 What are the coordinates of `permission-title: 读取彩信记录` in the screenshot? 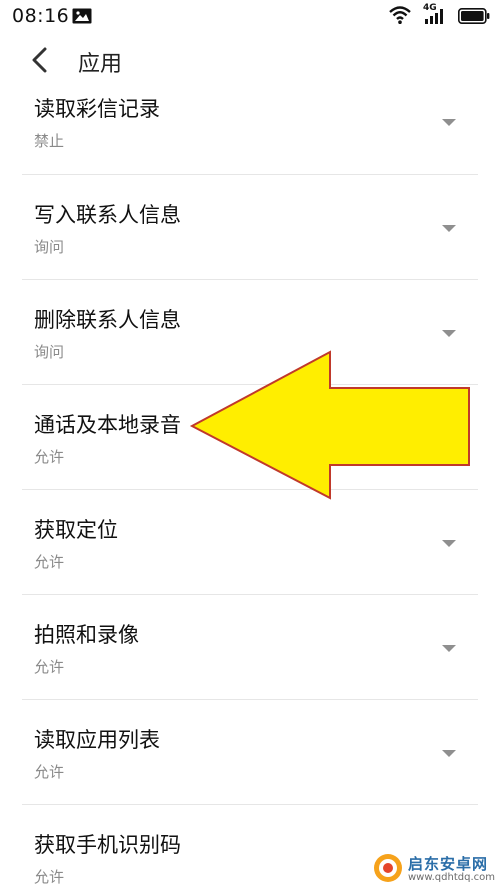 It's located at (97, 109).